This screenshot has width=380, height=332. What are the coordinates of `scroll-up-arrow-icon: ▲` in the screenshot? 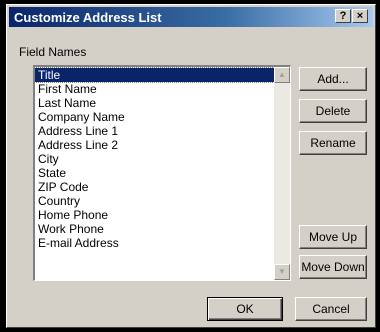 It's located at (282, 75).